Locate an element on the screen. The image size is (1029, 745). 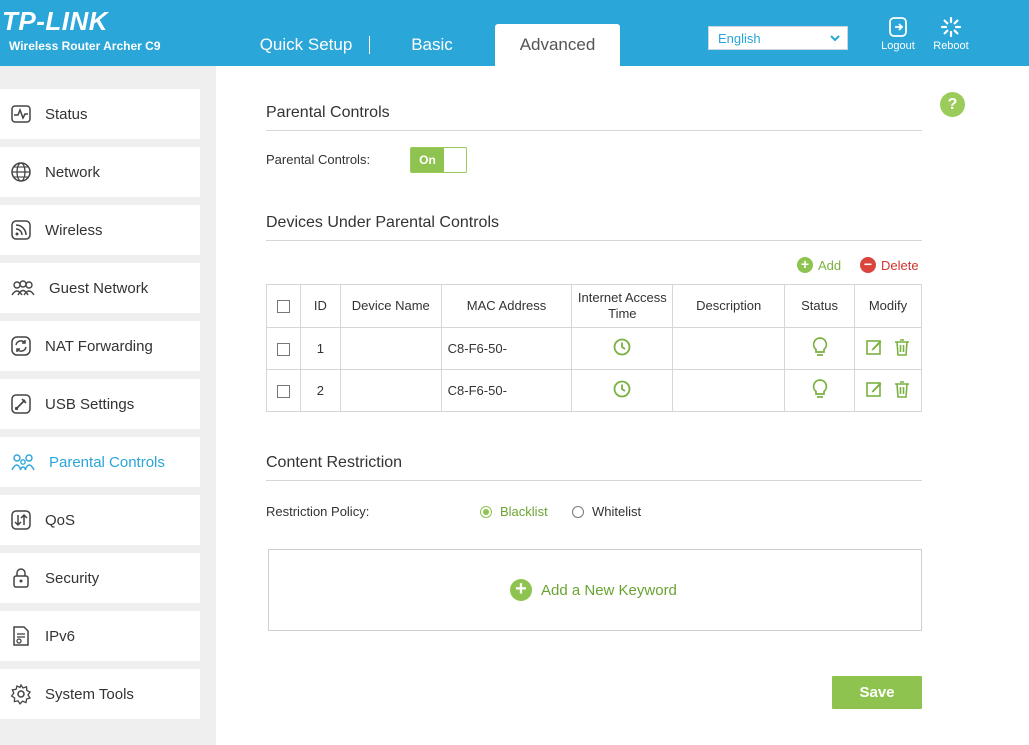
refresh-icon is located at coordinates (21, 346).